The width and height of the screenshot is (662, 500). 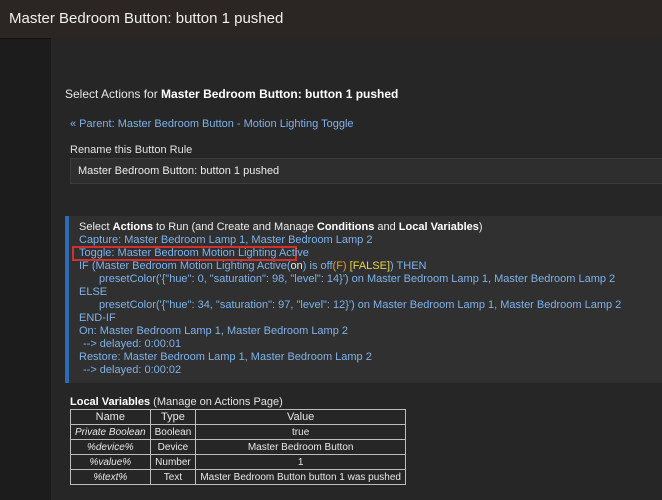 What do you see at coordinates (110, 447) in the screenshot?
I see `variable-name: %device%` at bounding box center [110, 447].